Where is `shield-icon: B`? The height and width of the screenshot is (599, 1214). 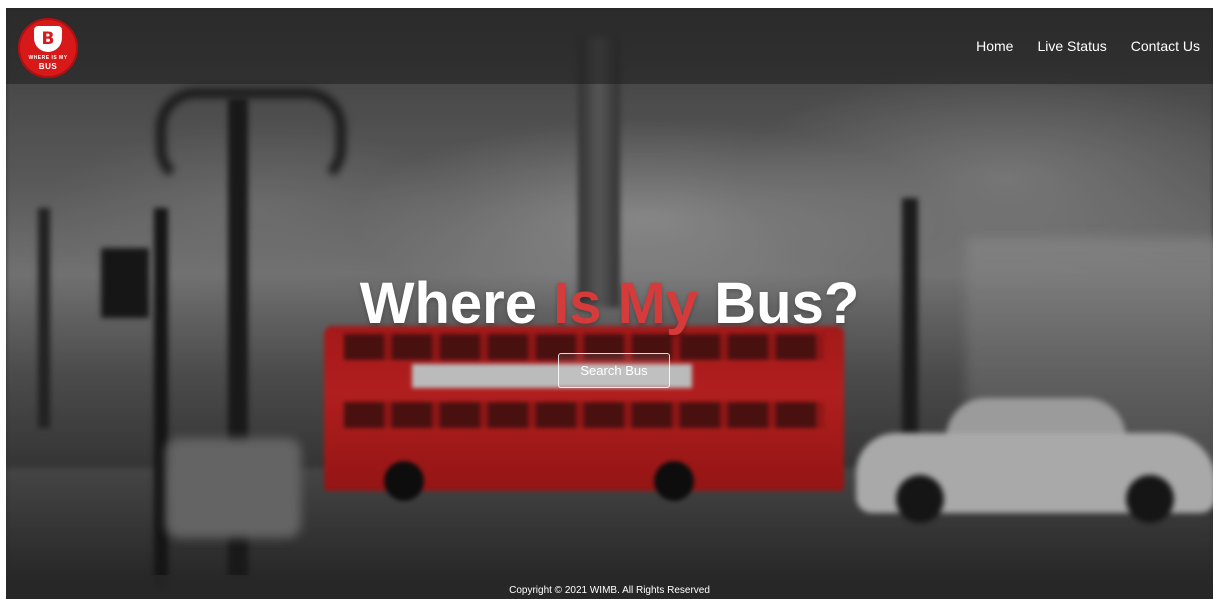
shield-icon: B is located at coordinates (48, 39).